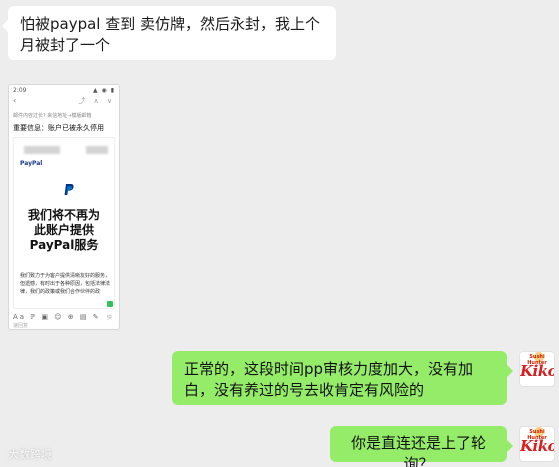 Image resolution: width=559 pixels, height=467 pixels. What do you see at coordinates (96, 101) in the screenshot?
I see `mail-toolbar-icons: ⤴ ∧ ∨` at bounding box center [96, 101].